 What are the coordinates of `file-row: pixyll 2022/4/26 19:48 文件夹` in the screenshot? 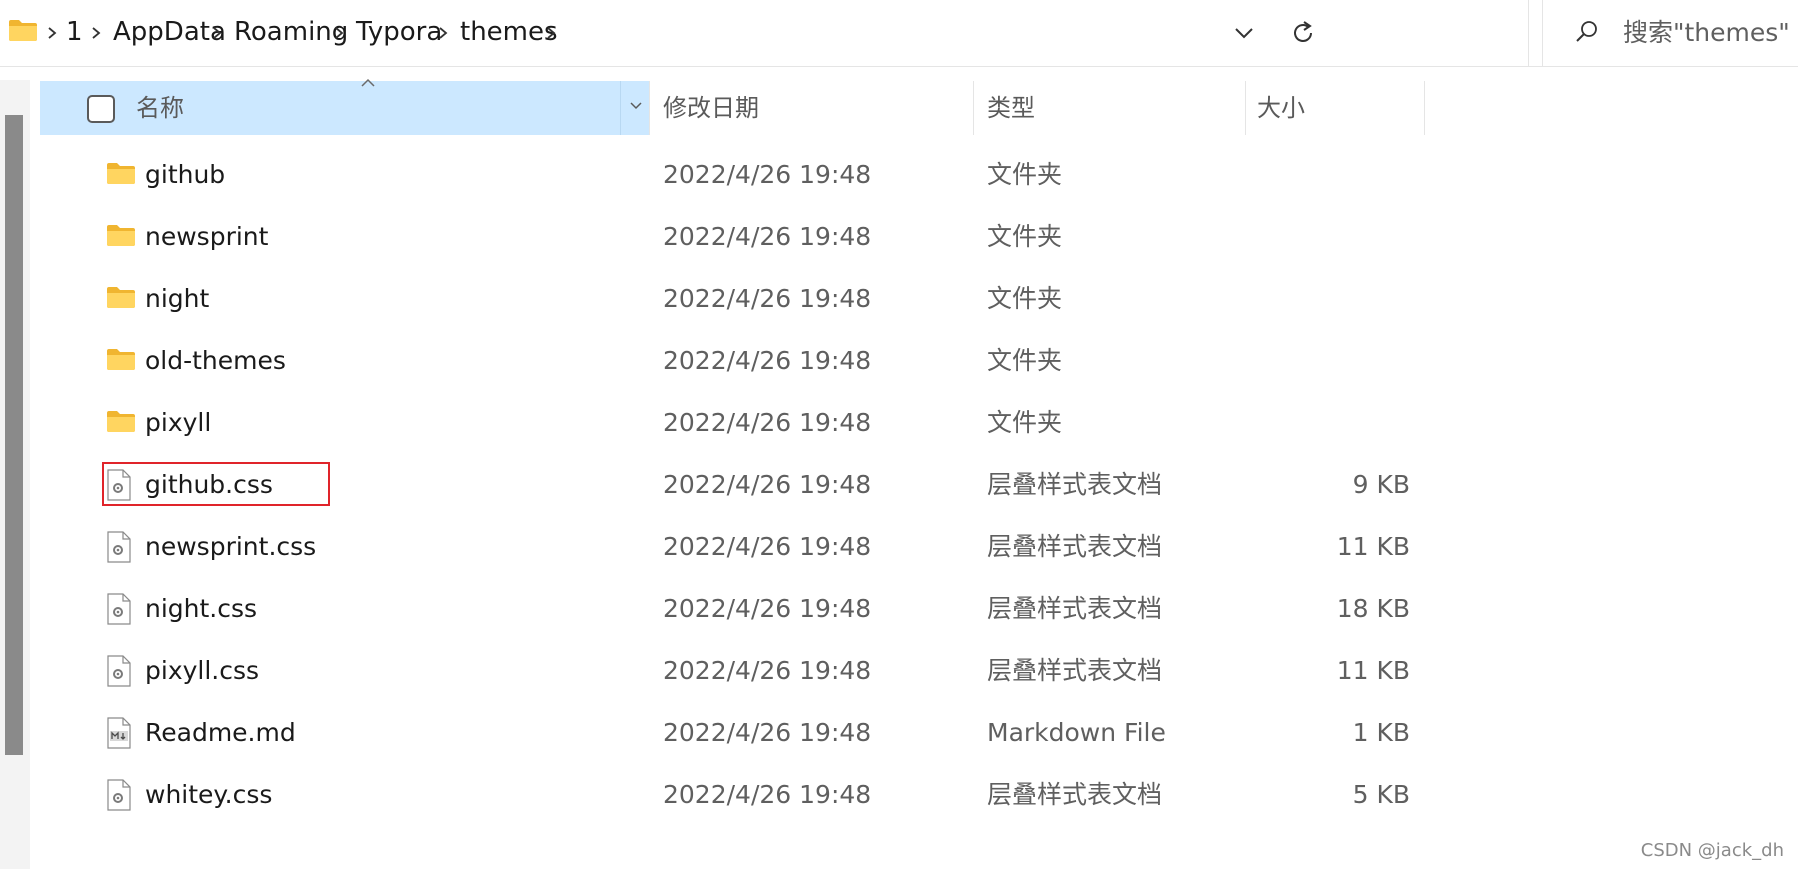 It's located at (740, 424).